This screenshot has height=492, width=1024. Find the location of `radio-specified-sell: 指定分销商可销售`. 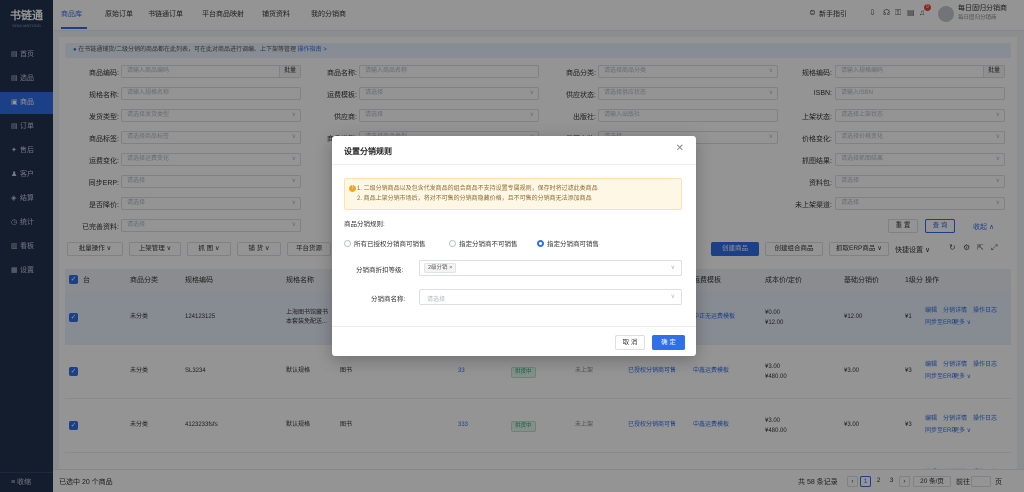

radio-specified-sell: 指定分销商可销售 is located at coordinates (568, 243).